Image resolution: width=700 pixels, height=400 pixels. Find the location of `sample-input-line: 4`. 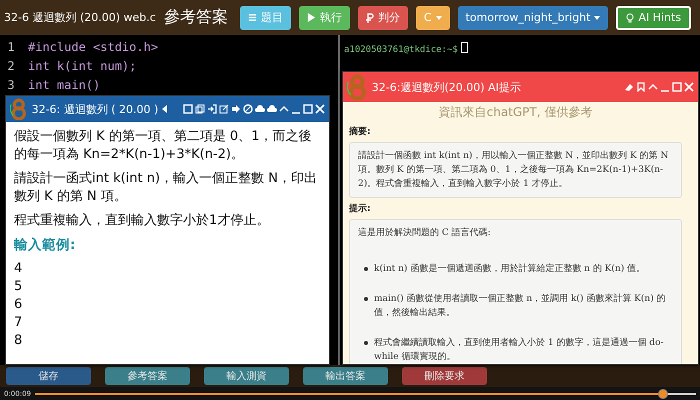

sample-input-line: 4 is located at coordinates (19, 269).